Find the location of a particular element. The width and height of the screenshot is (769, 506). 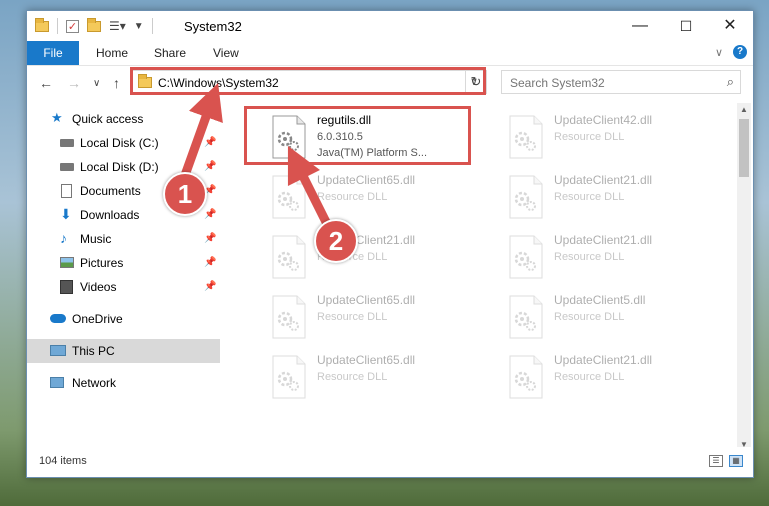

vertical-scrollbar: ▲ ▼ is located at coordinates (744, 277).